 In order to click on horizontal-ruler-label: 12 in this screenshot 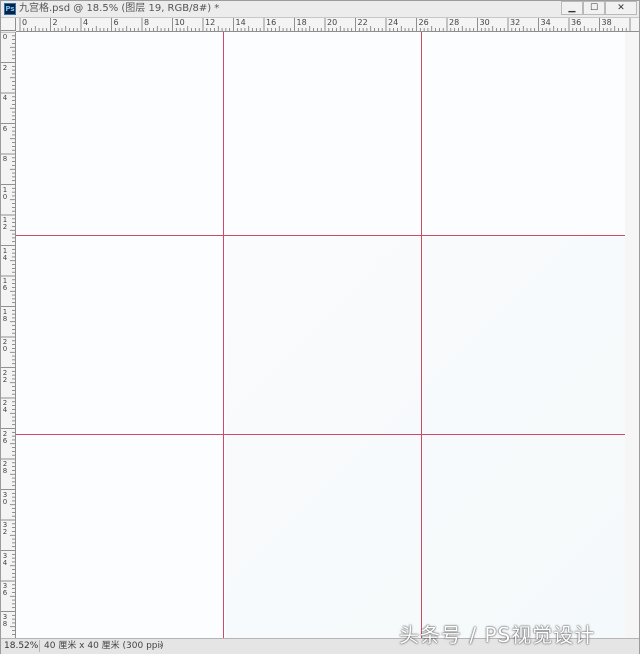, I will do `click(210, 22)`.